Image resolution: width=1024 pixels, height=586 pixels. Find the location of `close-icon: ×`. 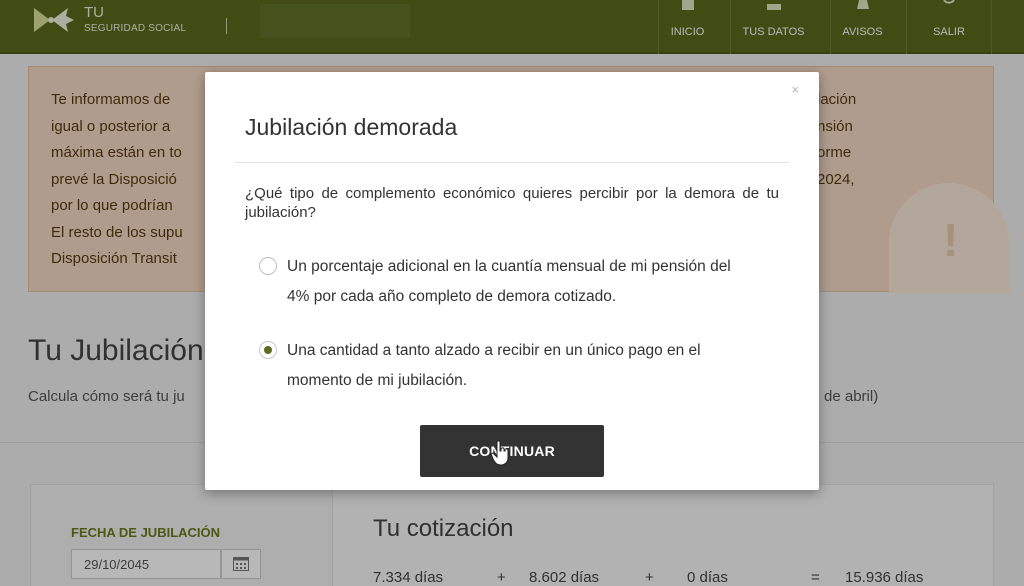

close-icon: × is located at coordinates (795, 89).